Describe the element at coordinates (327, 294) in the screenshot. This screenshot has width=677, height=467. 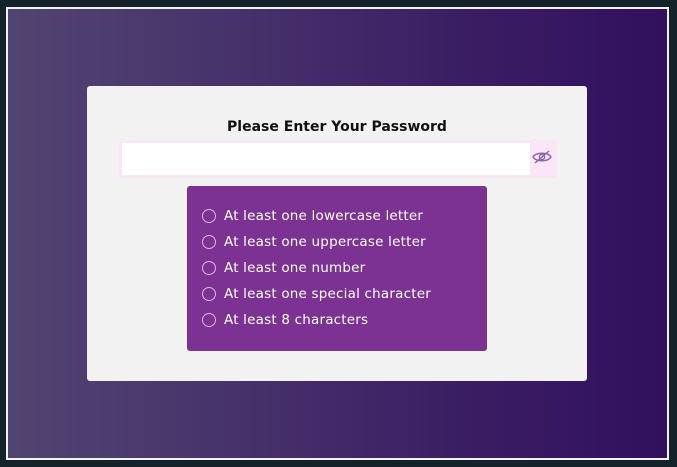
I see `requirement-label: At least one special character` at that location.